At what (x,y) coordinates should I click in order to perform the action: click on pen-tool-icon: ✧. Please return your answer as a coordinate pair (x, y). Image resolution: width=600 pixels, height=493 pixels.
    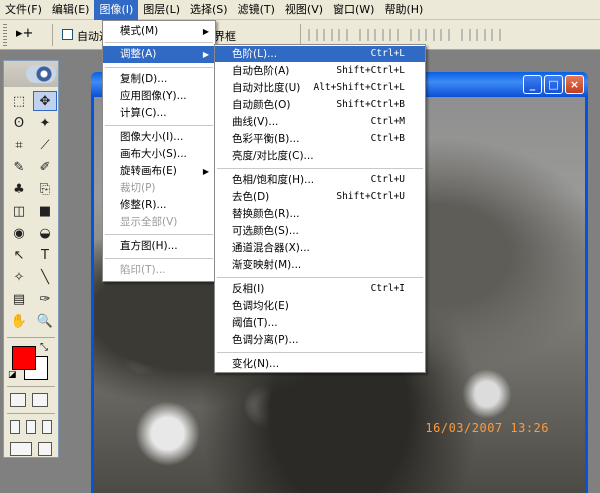
    Looking at the image, I should click on (19, 277).